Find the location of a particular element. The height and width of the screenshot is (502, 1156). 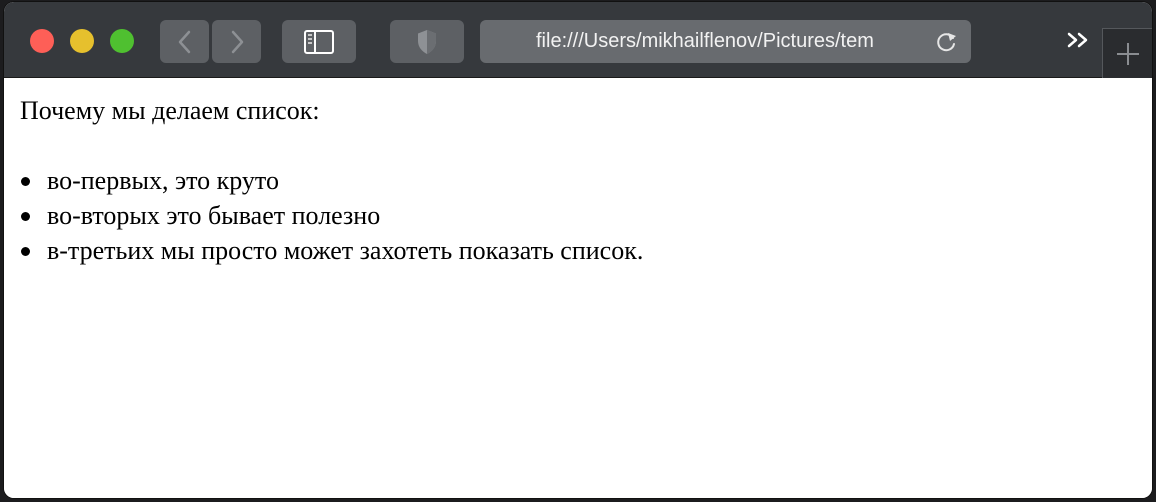

chevron-right-icon is located at coordinates (237, 41).